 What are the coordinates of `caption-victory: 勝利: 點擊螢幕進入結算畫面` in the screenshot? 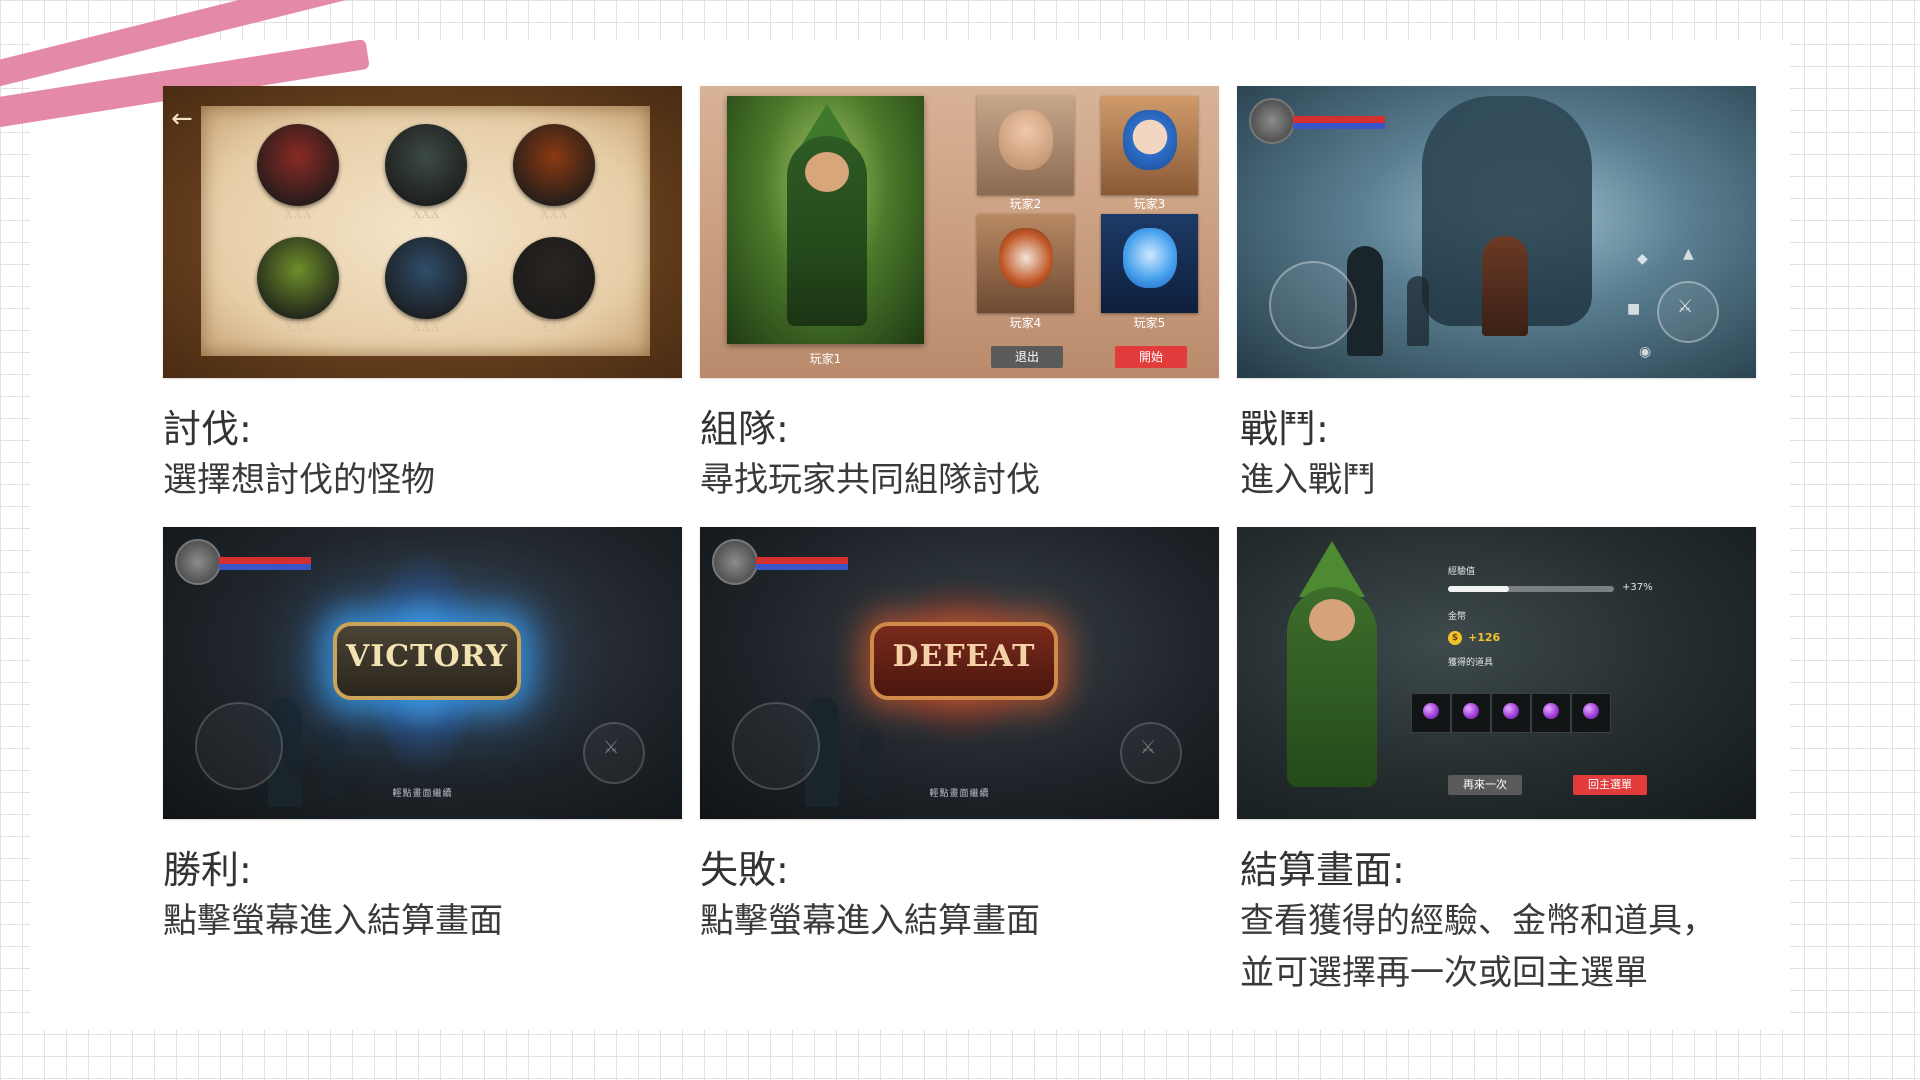 It's located at (423, 896).